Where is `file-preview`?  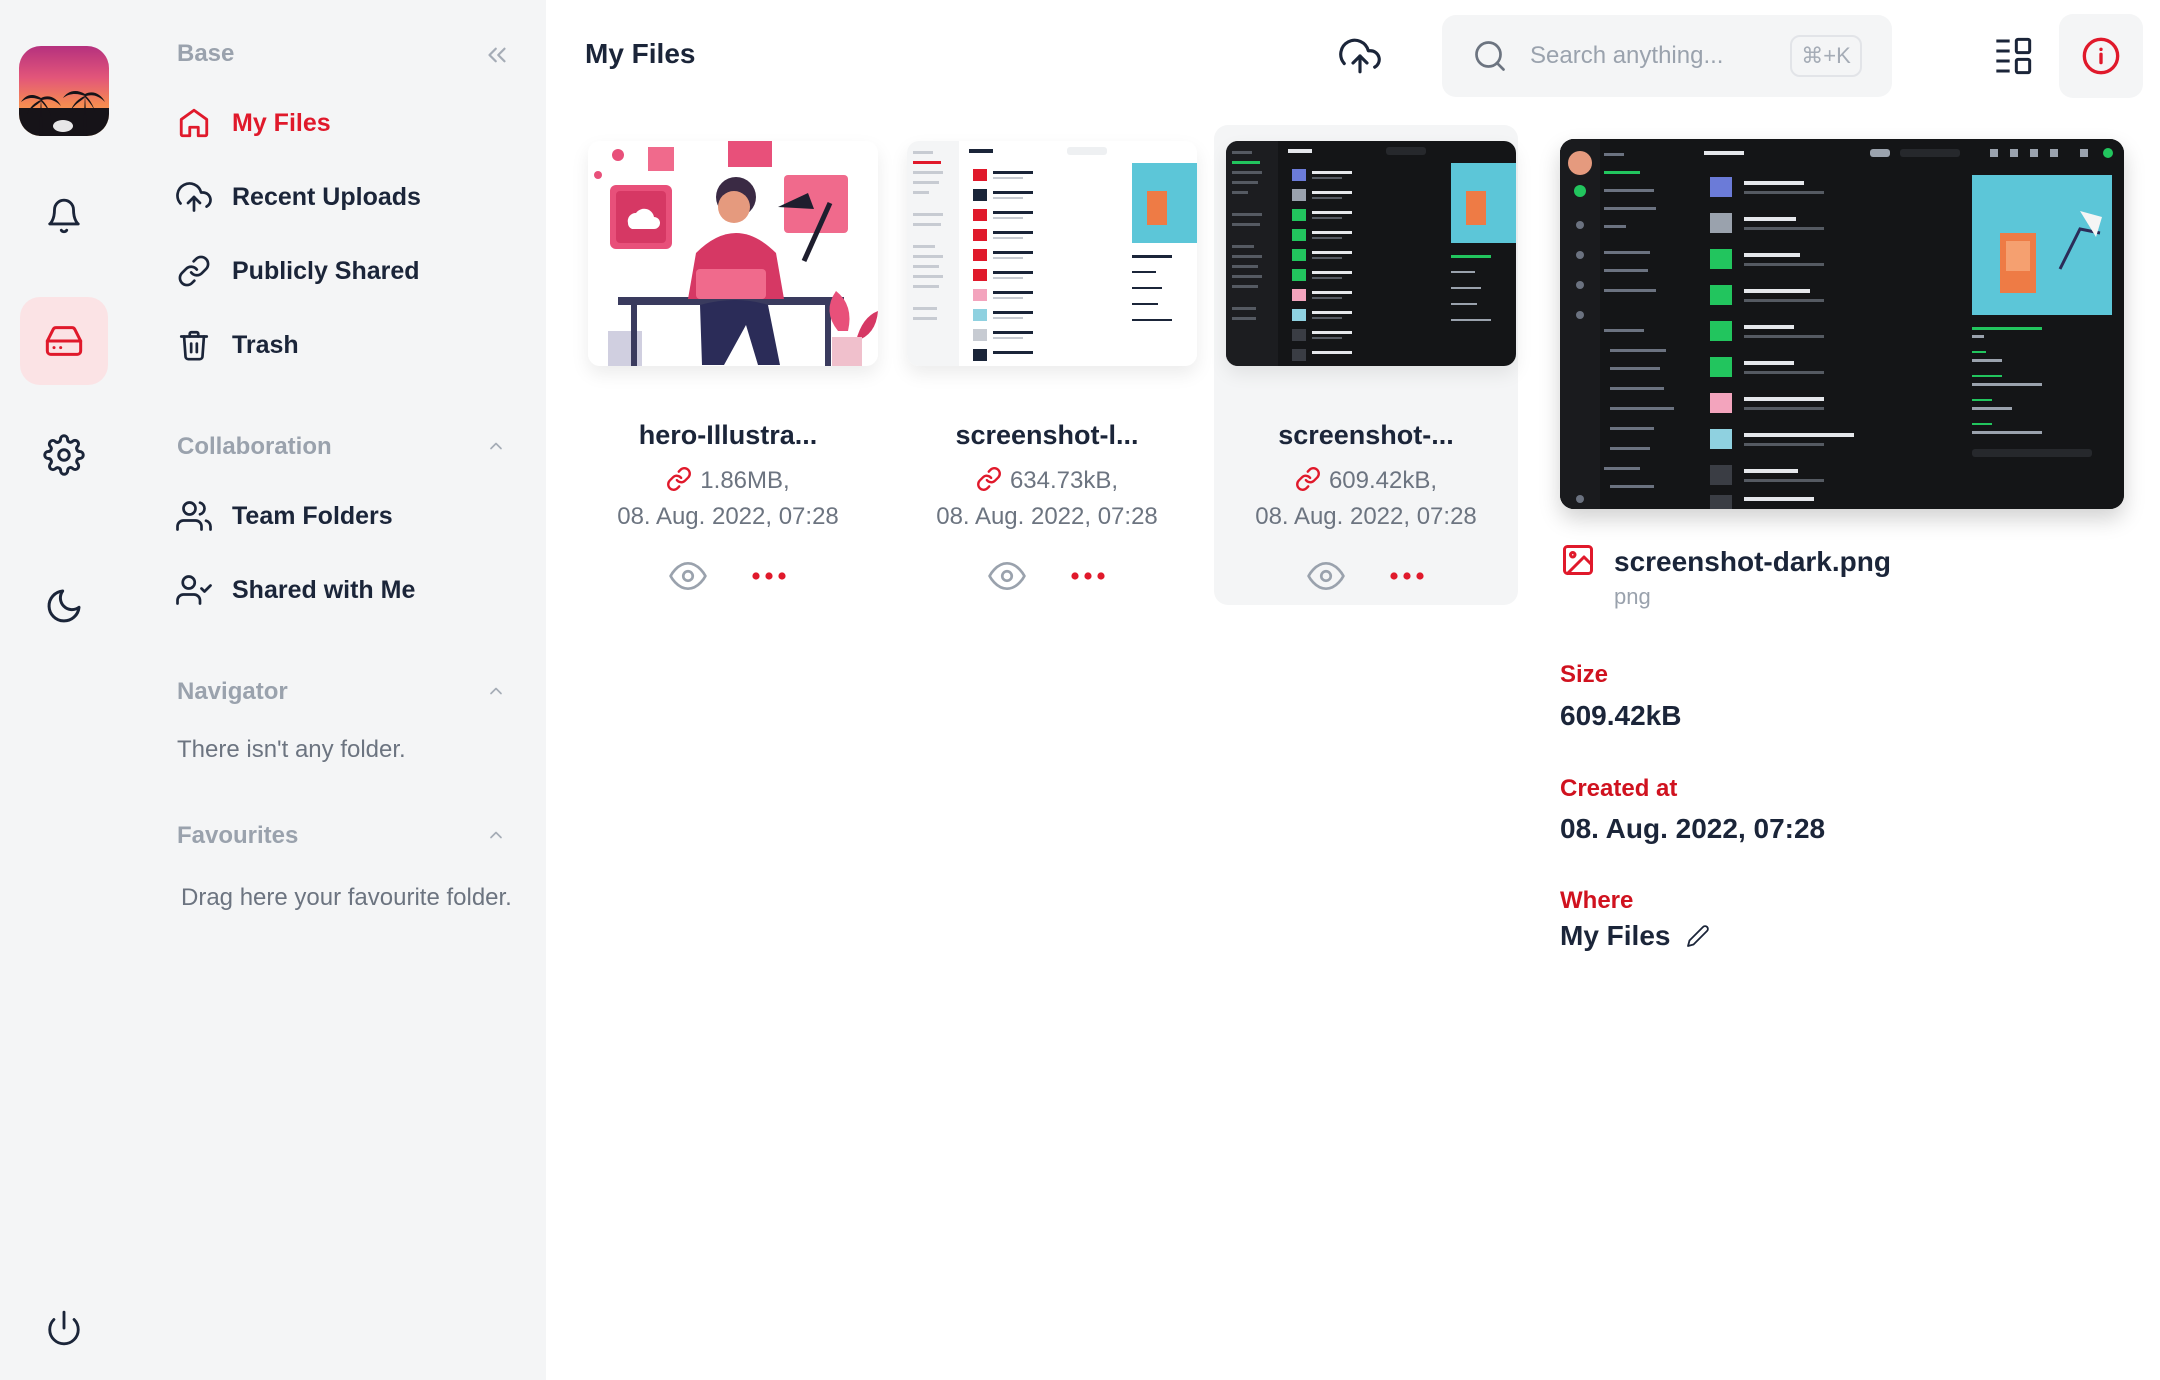 file-preview is located at coordinates (1842, 324).